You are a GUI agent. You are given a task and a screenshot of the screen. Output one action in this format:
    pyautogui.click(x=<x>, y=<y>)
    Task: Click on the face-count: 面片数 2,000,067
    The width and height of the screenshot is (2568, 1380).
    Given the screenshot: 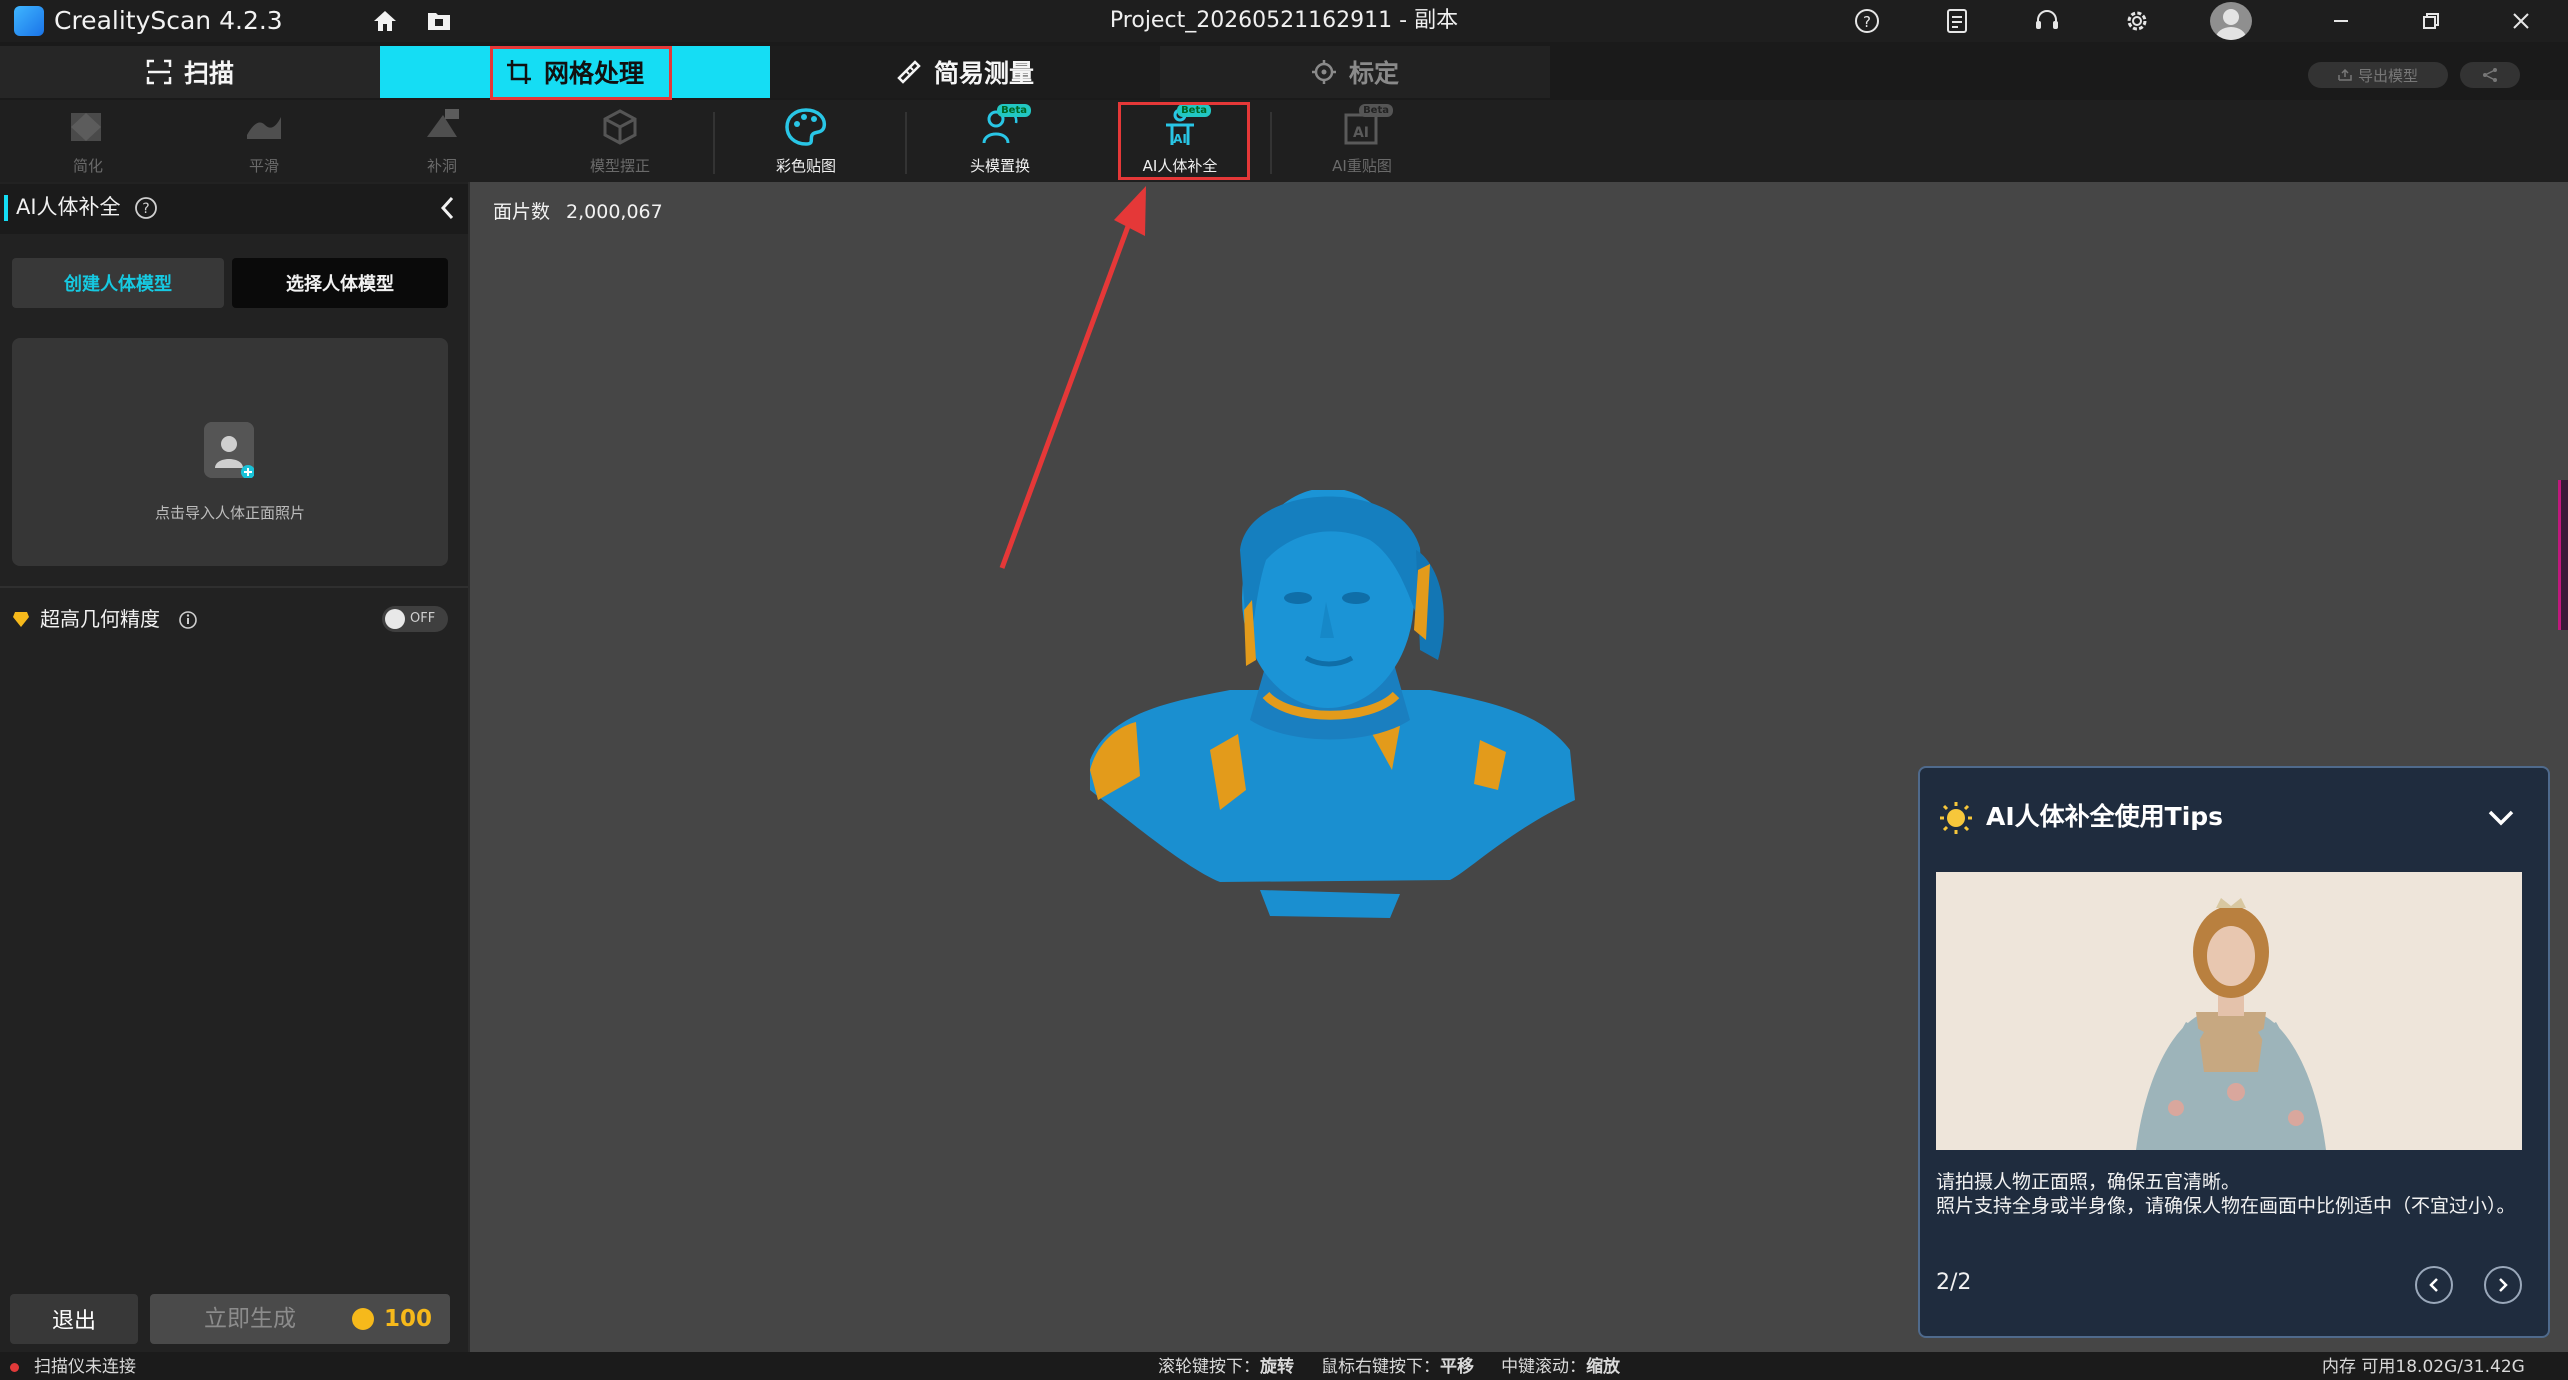 What is the action you would take?
    pyautogui.click(x=586, y=212)
    